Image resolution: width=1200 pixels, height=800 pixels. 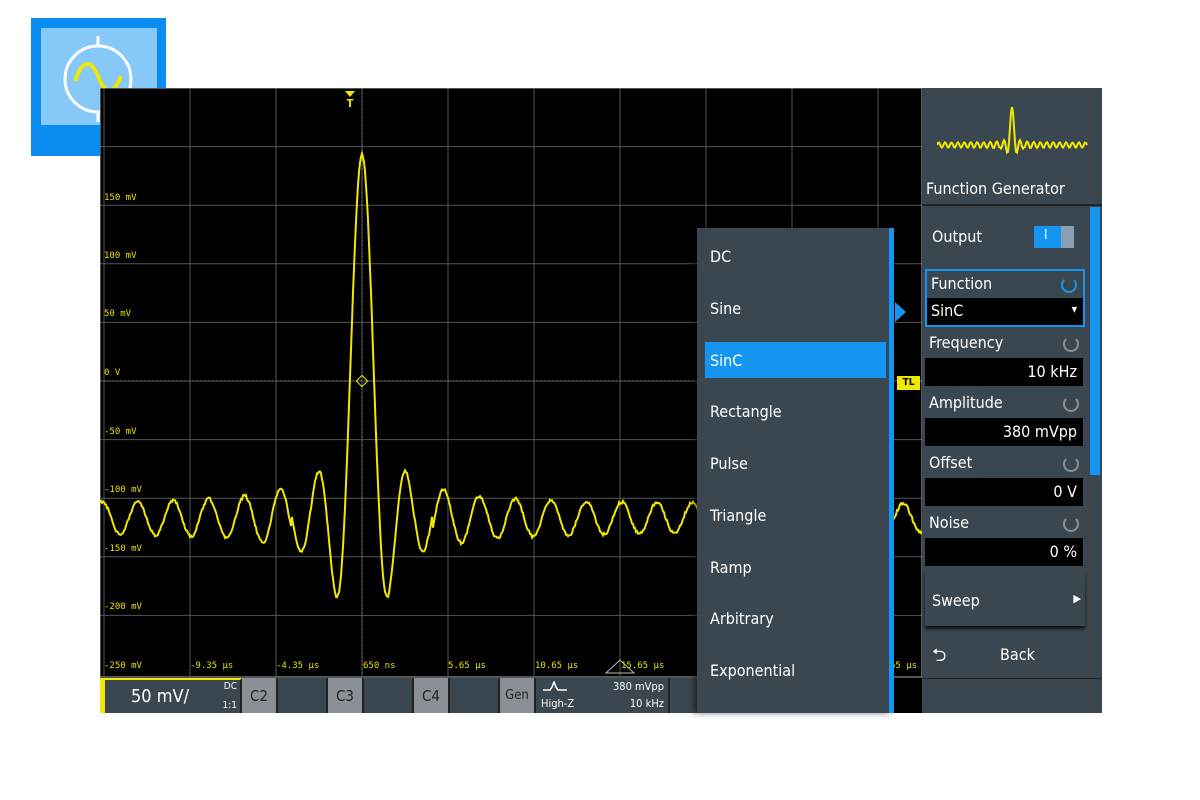 What do you see at coordinates (1077, 598) in the screenshot?
I see `chevron-right-icon: ▶` at bounding box center [1077, 598].